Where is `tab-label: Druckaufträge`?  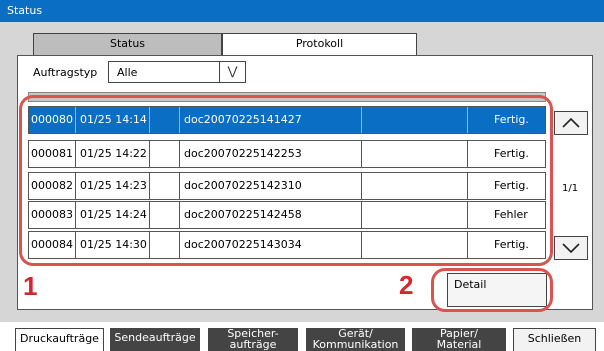 tab-label: Druckaufträge is located at coordinates (59, 338).